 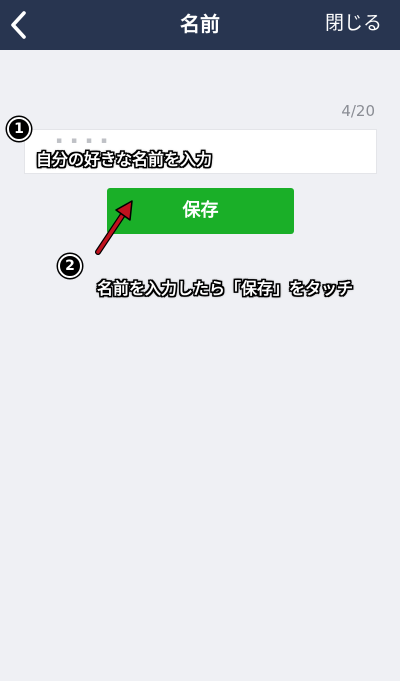 I want to click on step-2-number-badge: 2, so click(x=70, y=266).